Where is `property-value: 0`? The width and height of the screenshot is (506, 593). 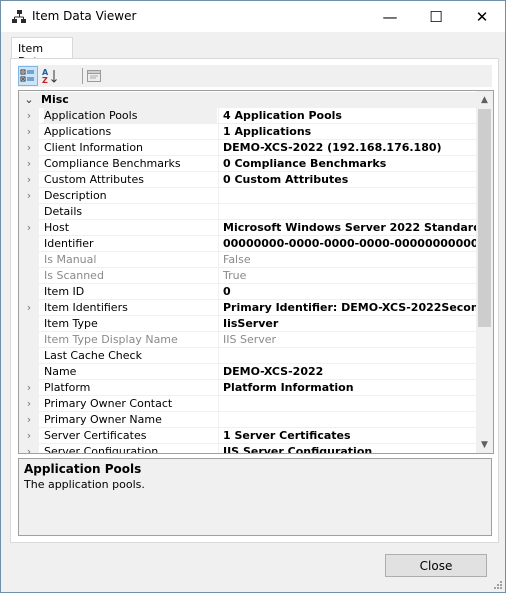 property-value: 0 is located at coordinates (349, 292).